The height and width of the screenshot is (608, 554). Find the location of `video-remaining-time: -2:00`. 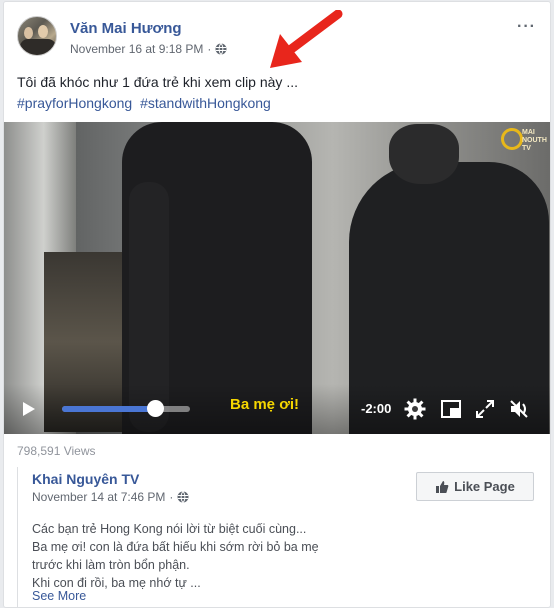

video-remaining-time: -2:00 is located at coordinates (376, 408).